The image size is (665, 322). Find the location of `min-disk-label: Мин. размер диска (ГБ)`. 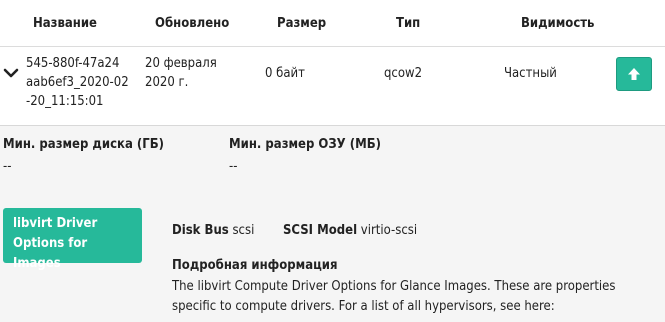

min-disk-label: Мин. размер диска (ГБ) is located at coordinates (83, 144).